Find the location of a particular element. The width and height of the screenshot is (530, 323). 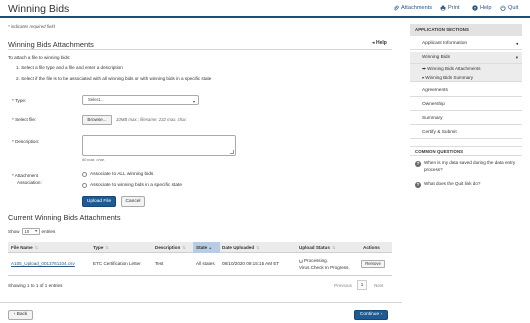

triangle-down-icon: ▾ is located at coordinates (423, 77).